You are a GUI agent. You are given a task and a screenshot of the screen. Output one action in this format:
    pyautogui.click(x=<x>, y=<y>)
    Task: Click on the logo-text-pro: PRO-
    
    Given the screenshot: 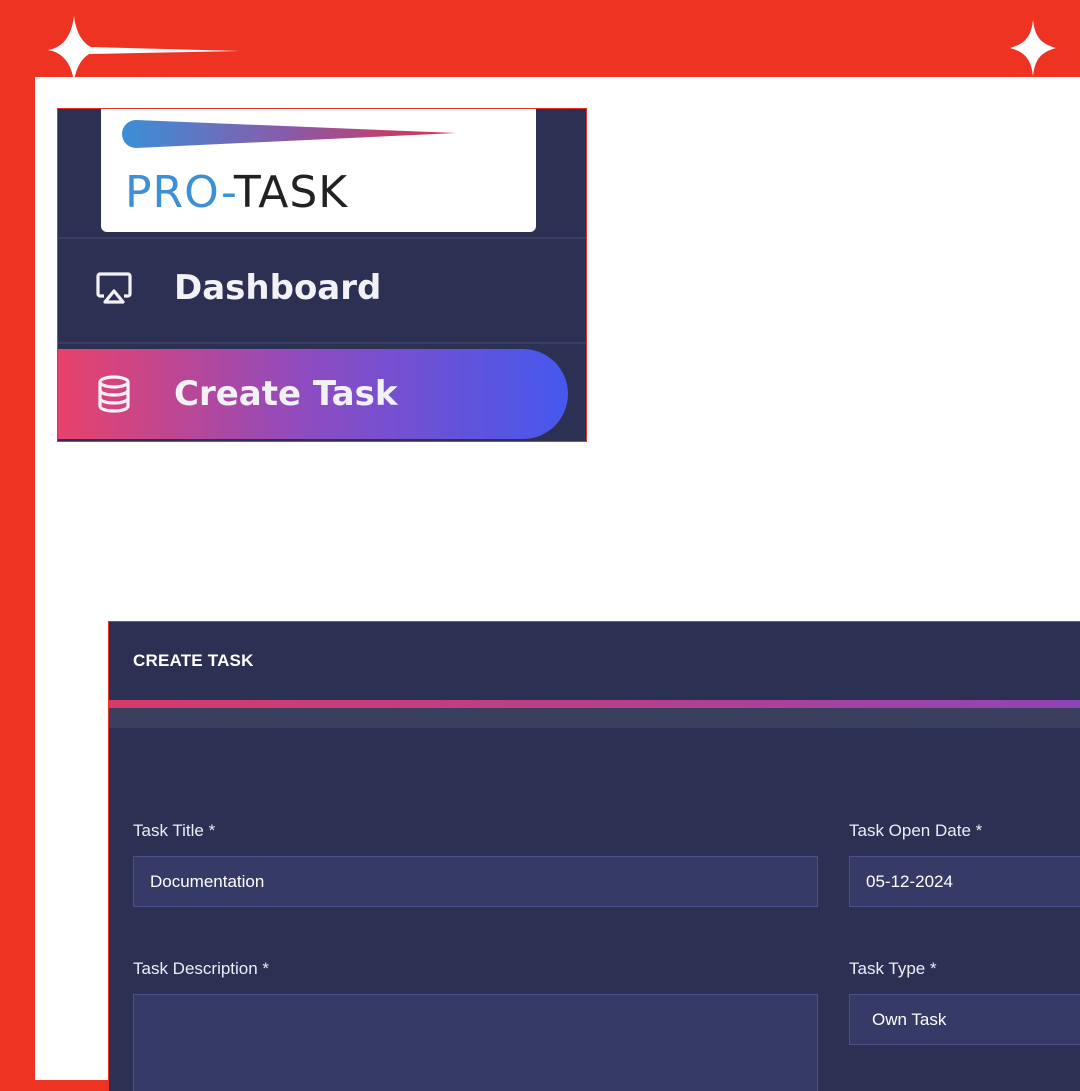 What is the action you would take?
    pyautogui.click(x=179, y=192)
    